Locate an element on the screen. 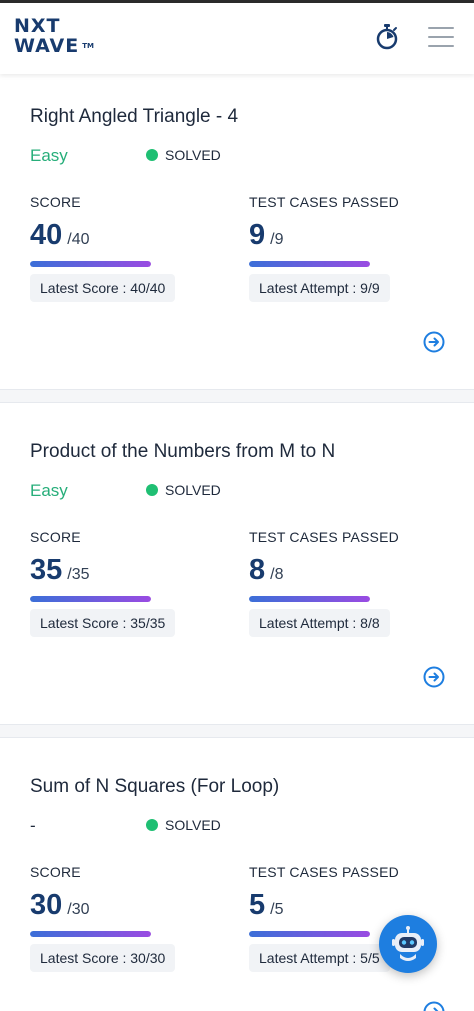 This screenshot has height=1011, width=474. score-value: 40/40 is located at coordinates (60, 235).